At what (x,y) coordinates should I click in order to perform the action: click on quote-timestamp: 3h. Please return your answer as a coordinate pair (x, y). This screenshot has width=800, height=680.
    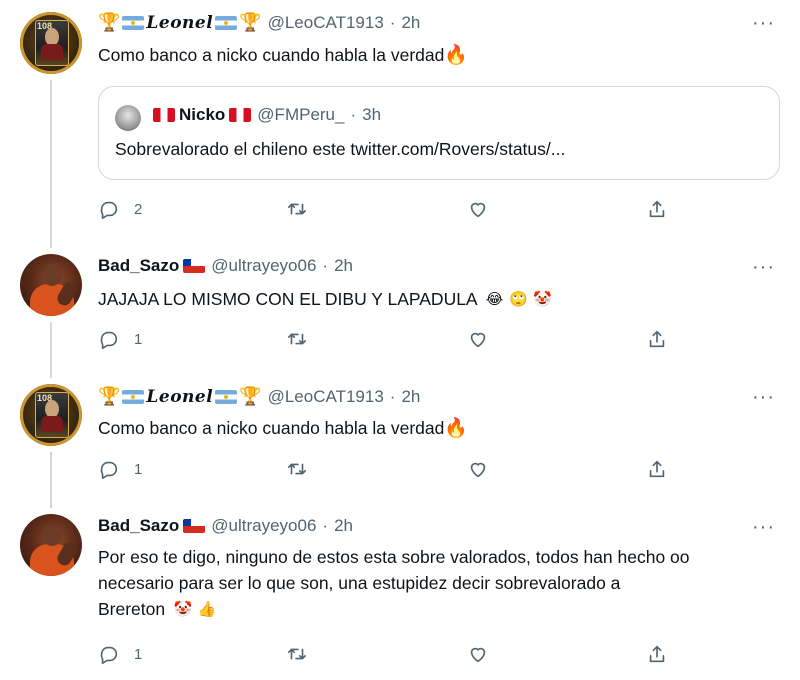
    Looking at the image, I should click on (371, 115).